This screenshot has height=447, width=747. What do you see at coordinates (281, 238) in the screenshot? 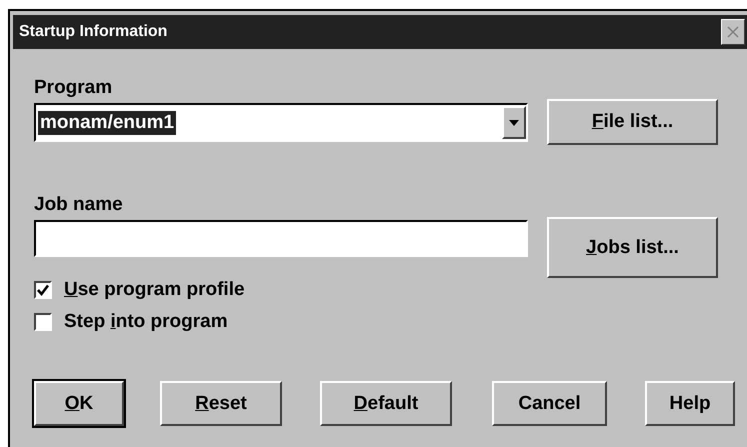
I see `job-name-field` at bounding box center [281, 238].